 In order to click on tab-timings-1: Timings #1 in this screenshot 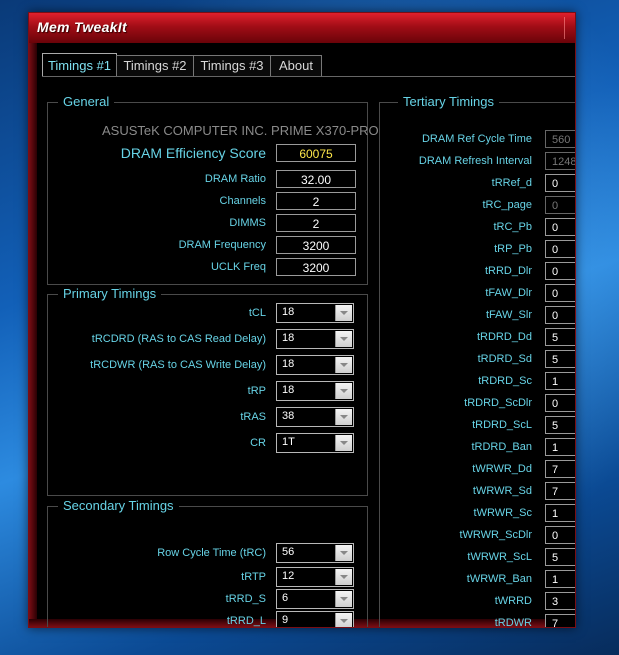, I will do `click(79, 65)`.